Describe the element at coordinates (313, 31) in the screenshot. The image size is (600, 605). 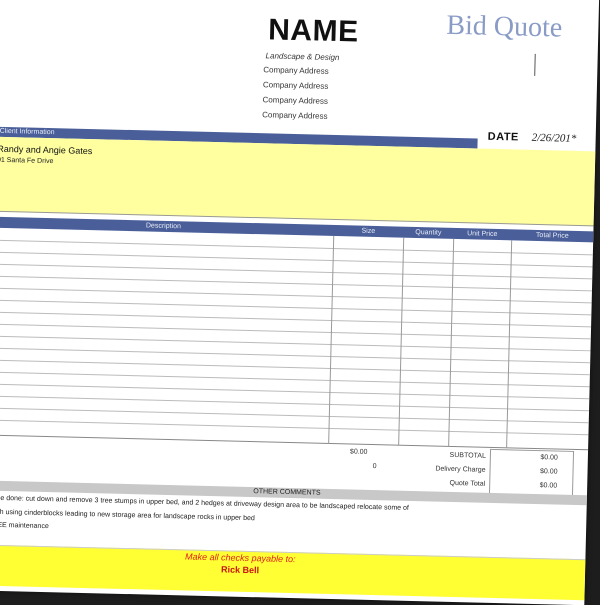
I see `company-name: NAME` at that location.